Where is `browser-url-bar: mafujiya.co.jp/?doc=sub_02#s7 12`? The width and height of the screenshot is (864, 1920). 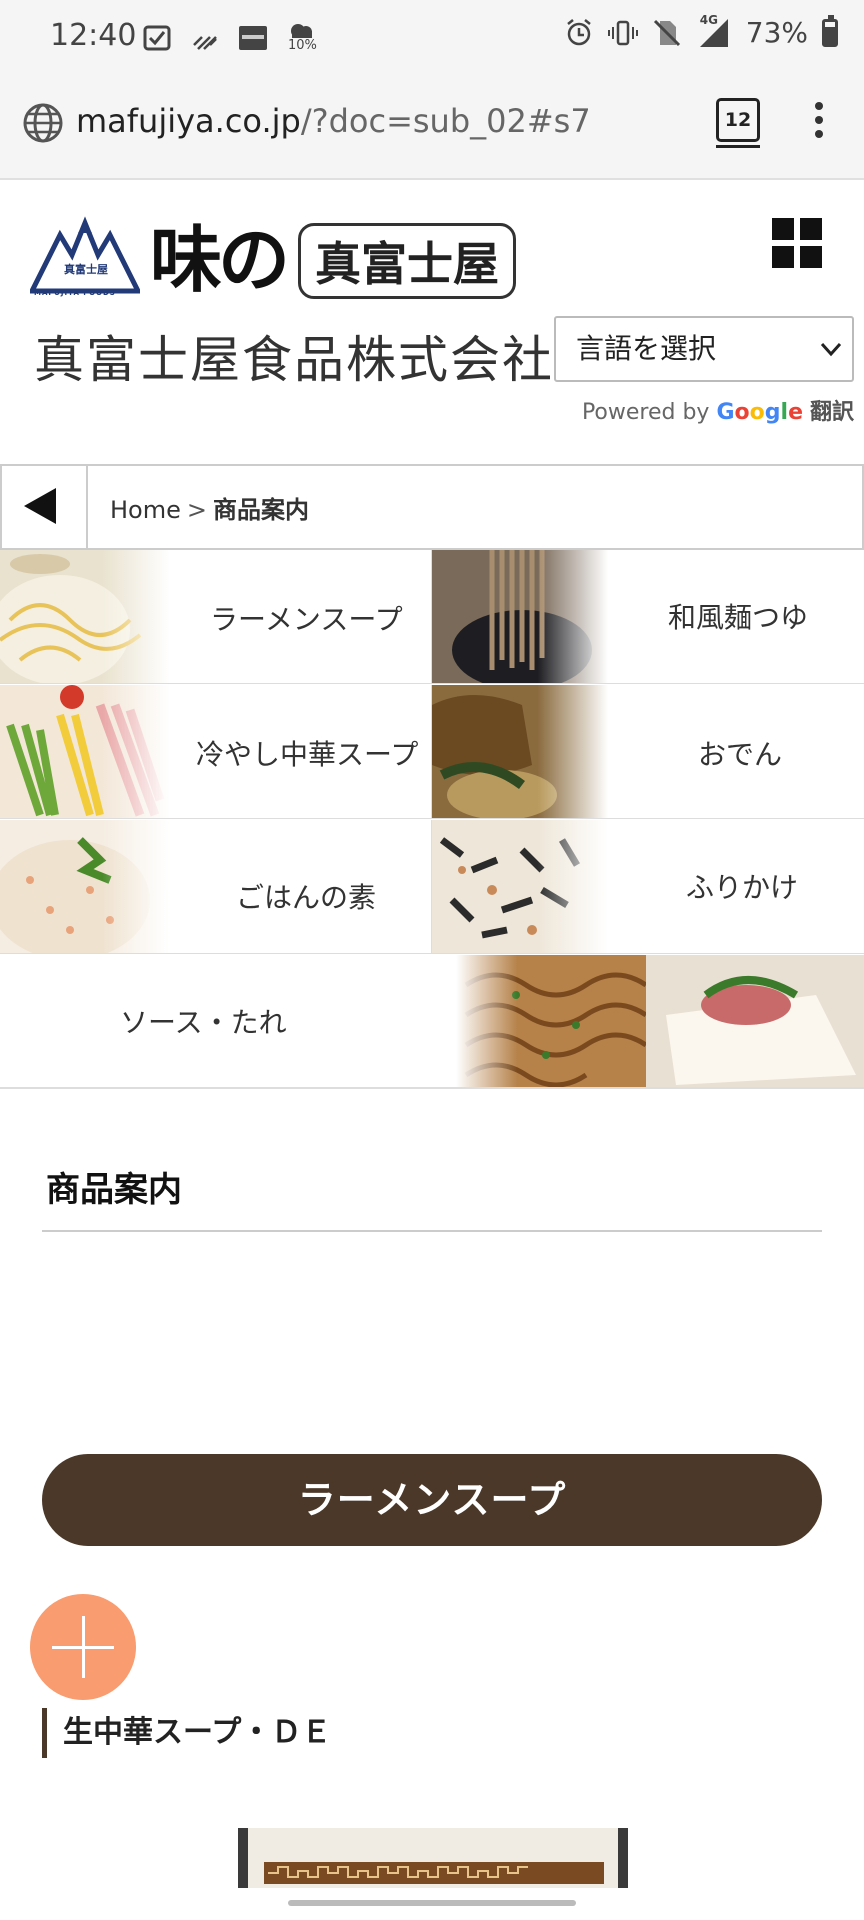 browser-url-bar: mafujiya.co.jp/?doc=sub_02#s7 12 is located at coordinates (432, 126).